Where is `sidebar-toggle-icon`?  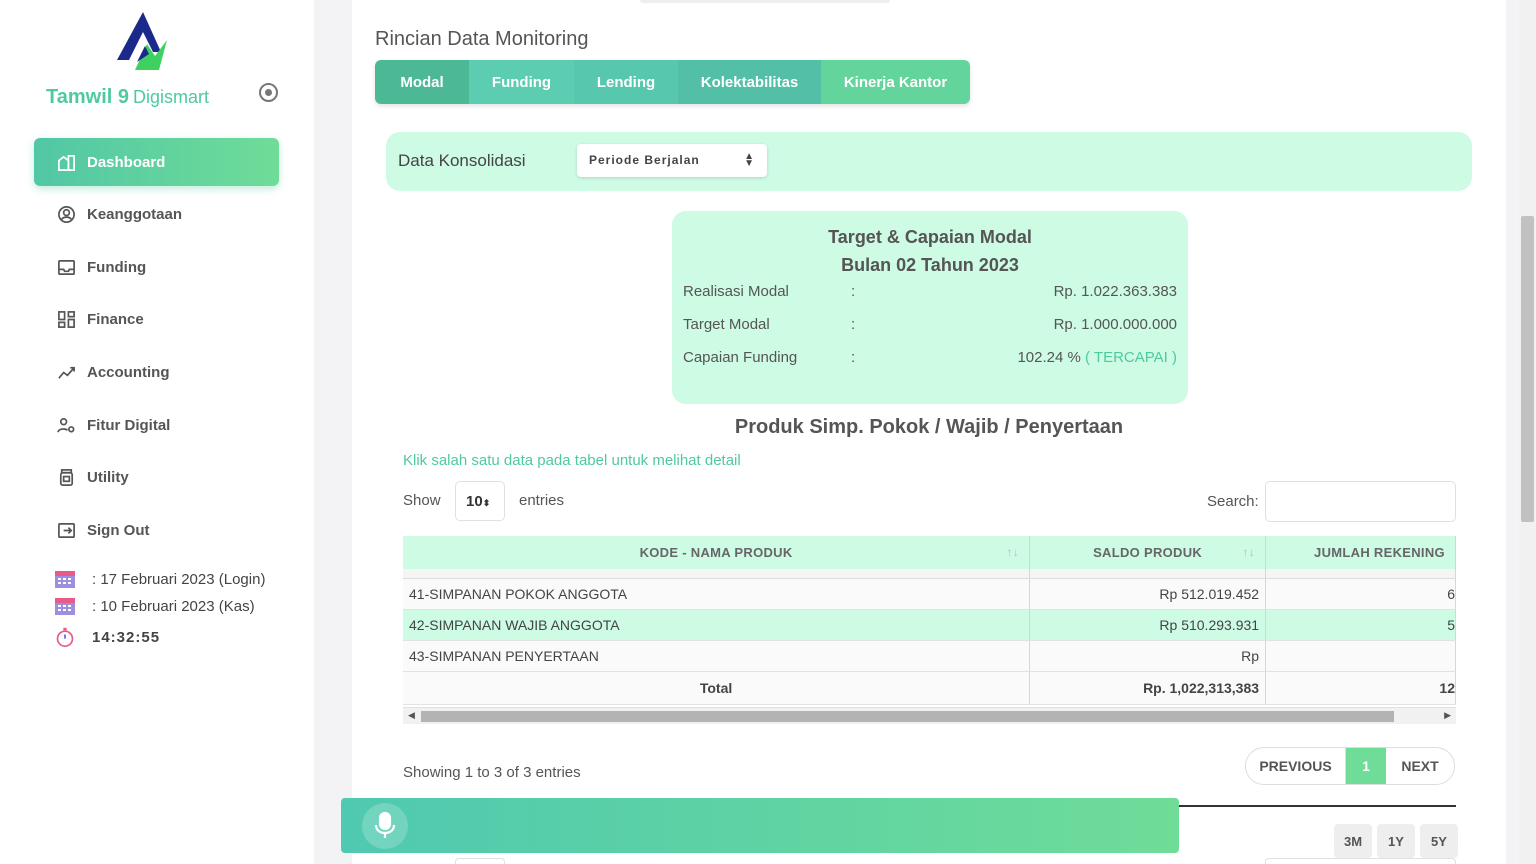 sidebar-toggle-icon is located at coordinates (268, 92).